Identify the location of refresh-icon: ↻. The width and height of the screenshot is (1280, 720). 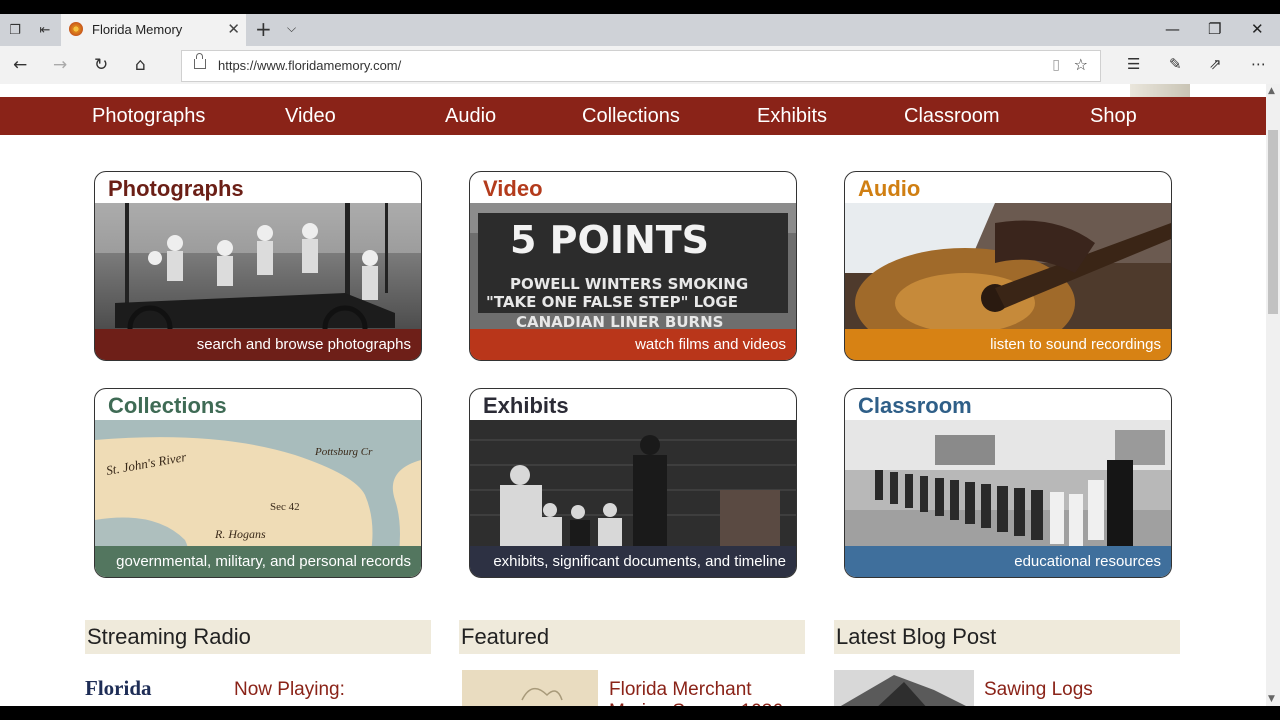
(101, 65).